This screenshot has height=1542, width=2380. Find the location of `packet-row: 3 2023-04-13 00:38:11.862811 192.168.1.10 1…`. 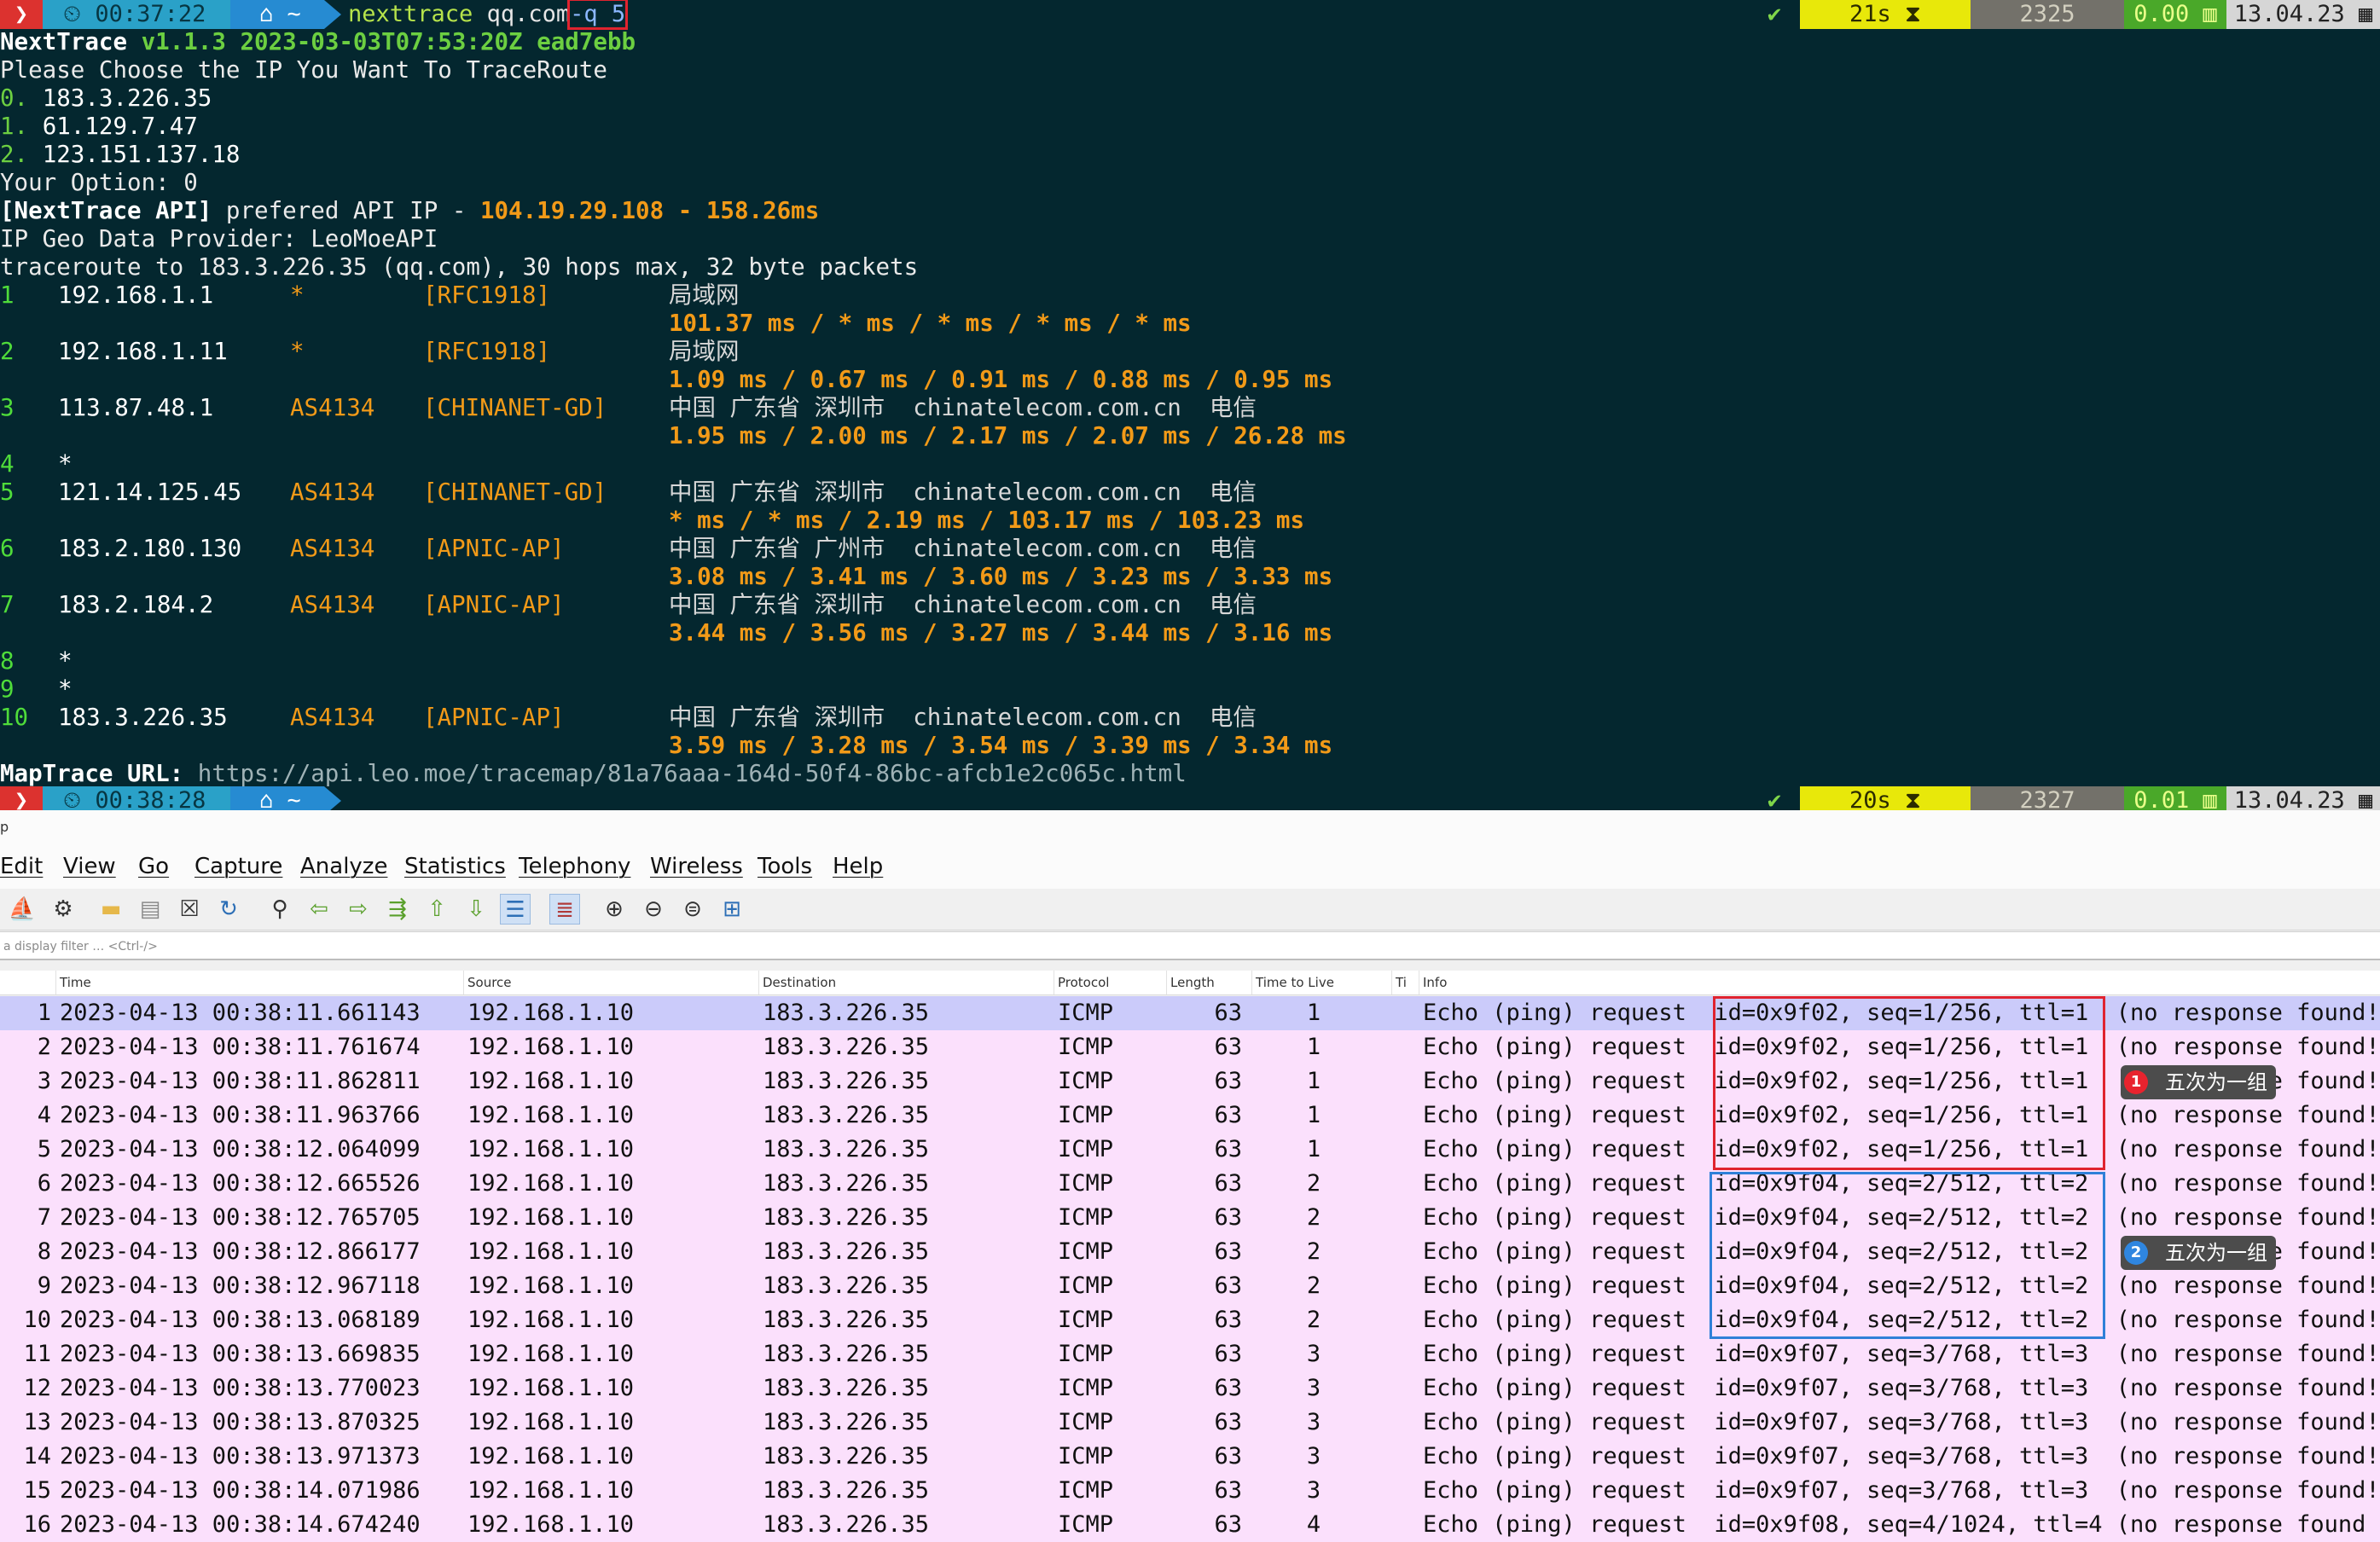

packet-row: 3 2023-04-13 00:38:11.862811 192.168.1.10 1… is located at coordinates (1190, 1081).